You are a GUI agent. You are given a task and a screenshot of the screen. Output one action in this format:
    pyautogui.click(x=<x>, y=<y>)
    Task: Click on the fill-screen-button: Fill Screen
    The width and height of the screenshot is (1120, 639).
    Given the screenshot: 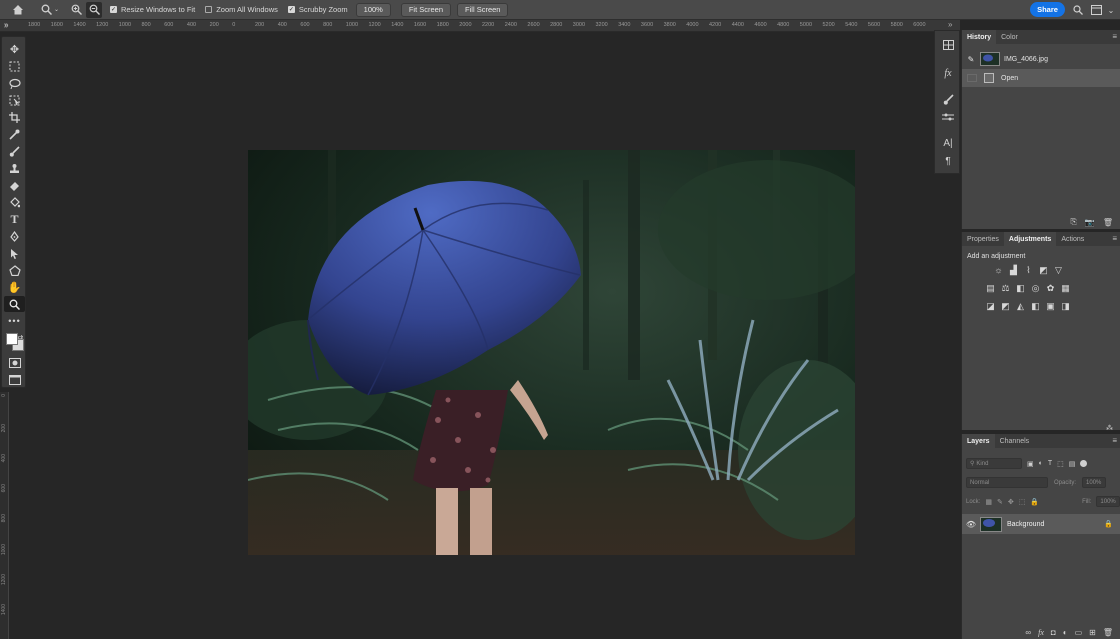 What is the action you would take?
    pyautogui.click(x=483, y=9)
    